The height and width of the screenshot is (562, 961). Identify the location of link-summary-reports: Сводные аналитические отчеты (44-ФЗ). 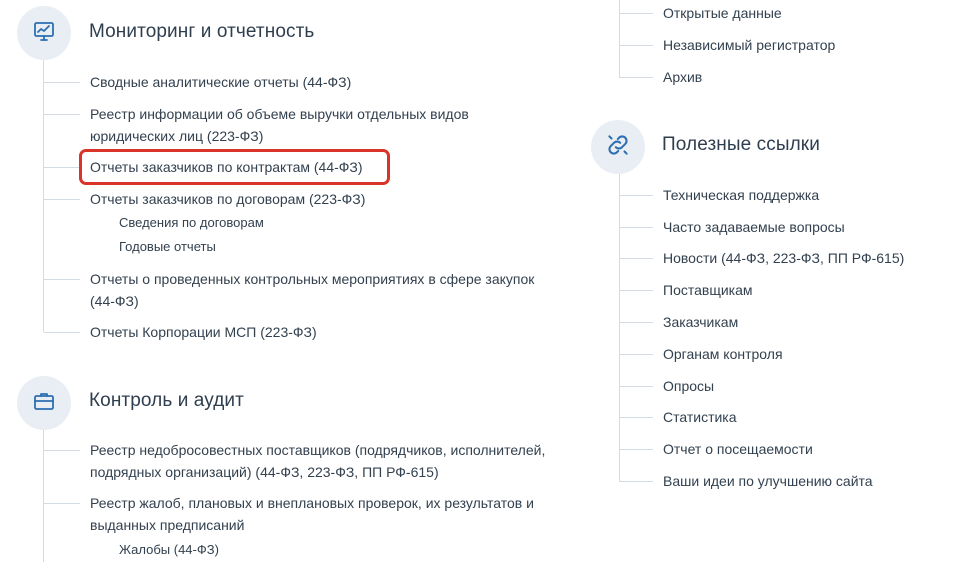
(197, 82).